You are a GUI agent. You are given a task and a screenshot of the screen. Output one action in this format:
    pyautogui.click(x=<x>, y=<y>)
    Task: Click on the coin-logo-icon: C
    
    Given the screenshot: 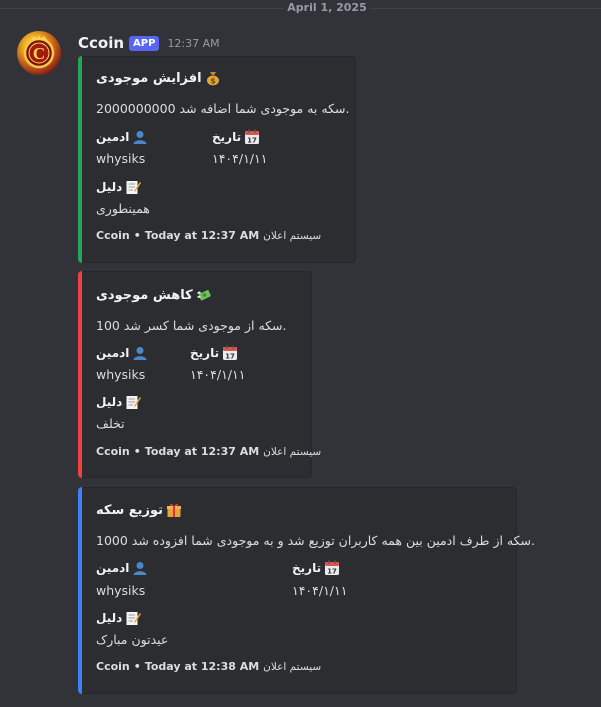 What is the action you would take?
    pyautogui.click(x=39, y=52)
    